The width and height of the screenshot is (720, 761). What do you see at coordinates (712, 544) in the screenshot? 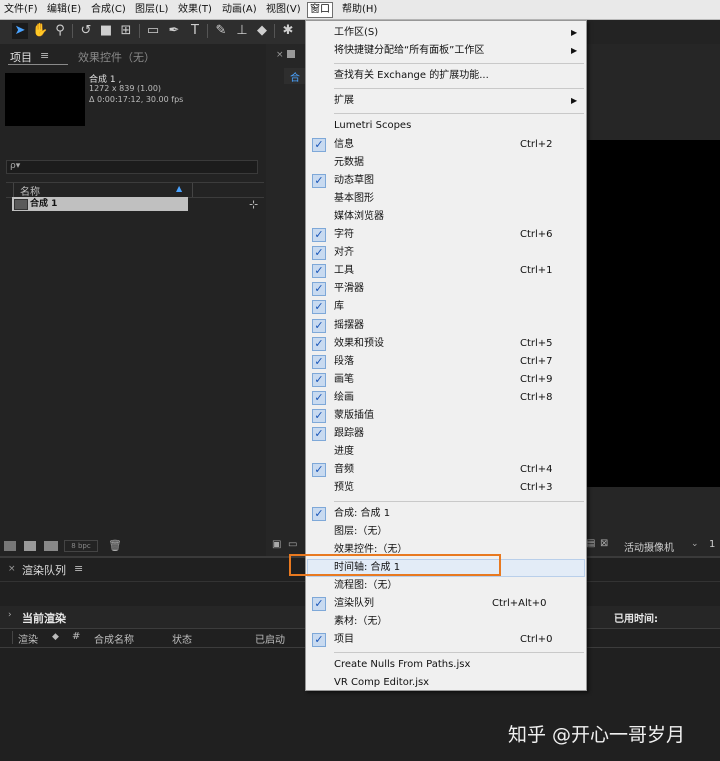
I see `view-count-select: 1` at bounding box center [712, 544].